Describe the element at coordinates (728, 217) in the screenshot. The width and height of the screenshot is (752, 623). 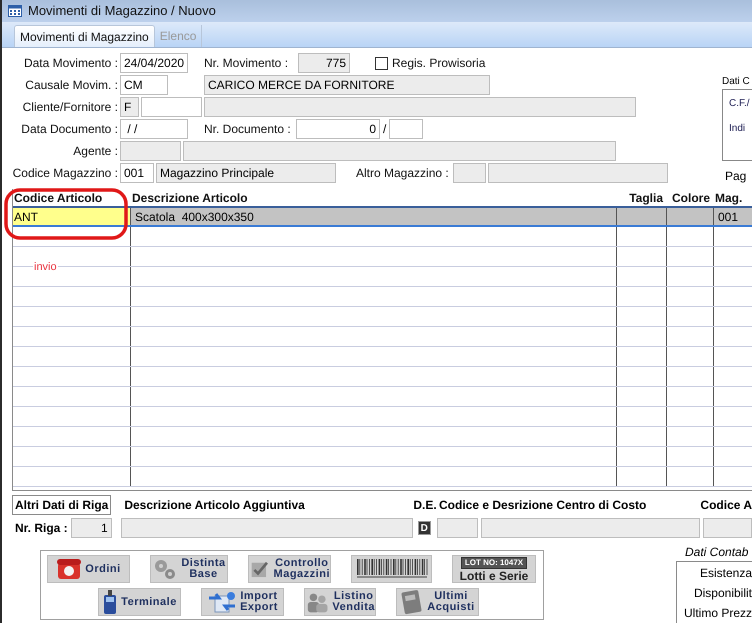
I see `table-cell-text: 001` at that location.